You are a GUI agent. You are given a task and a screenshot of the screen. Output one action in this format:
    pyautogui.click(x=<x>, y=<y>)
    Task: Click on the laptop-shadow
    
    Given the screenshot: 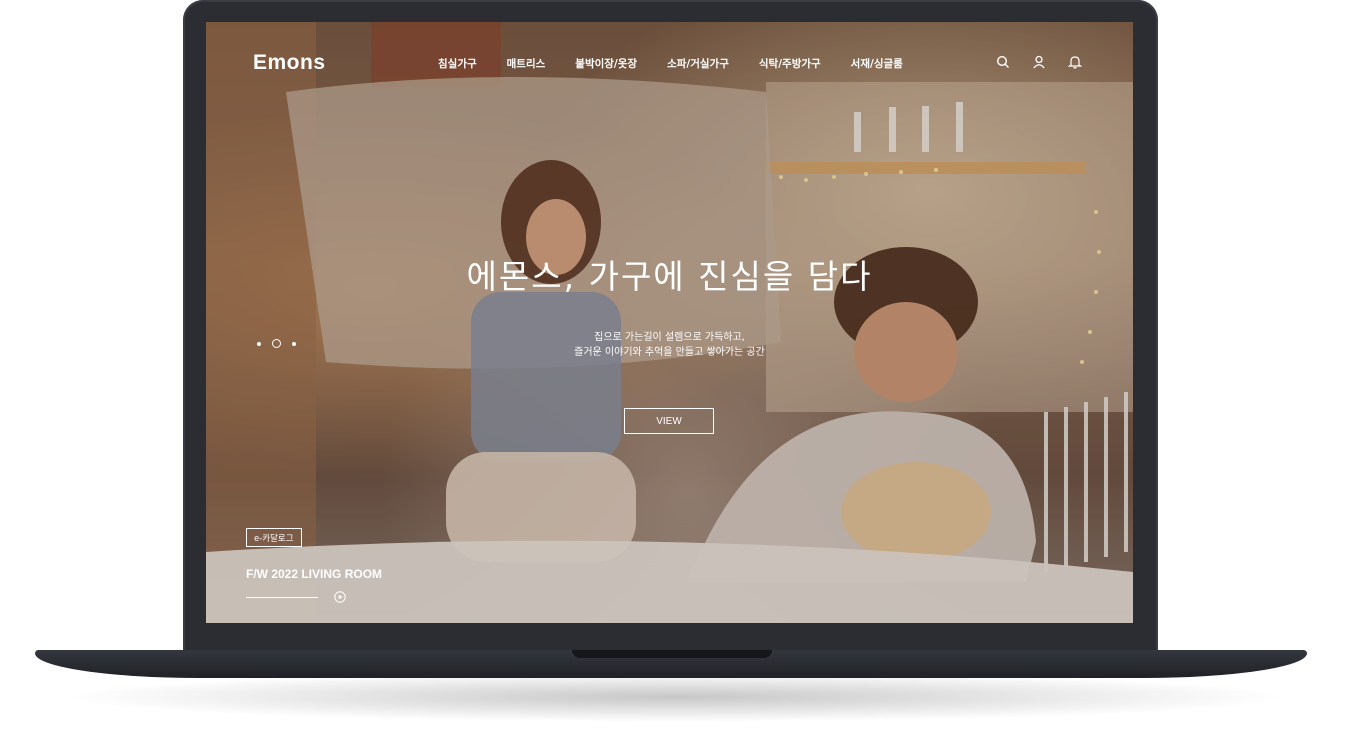 What is the action you would take?
    pyautogui.click(x=675, y=697)
    